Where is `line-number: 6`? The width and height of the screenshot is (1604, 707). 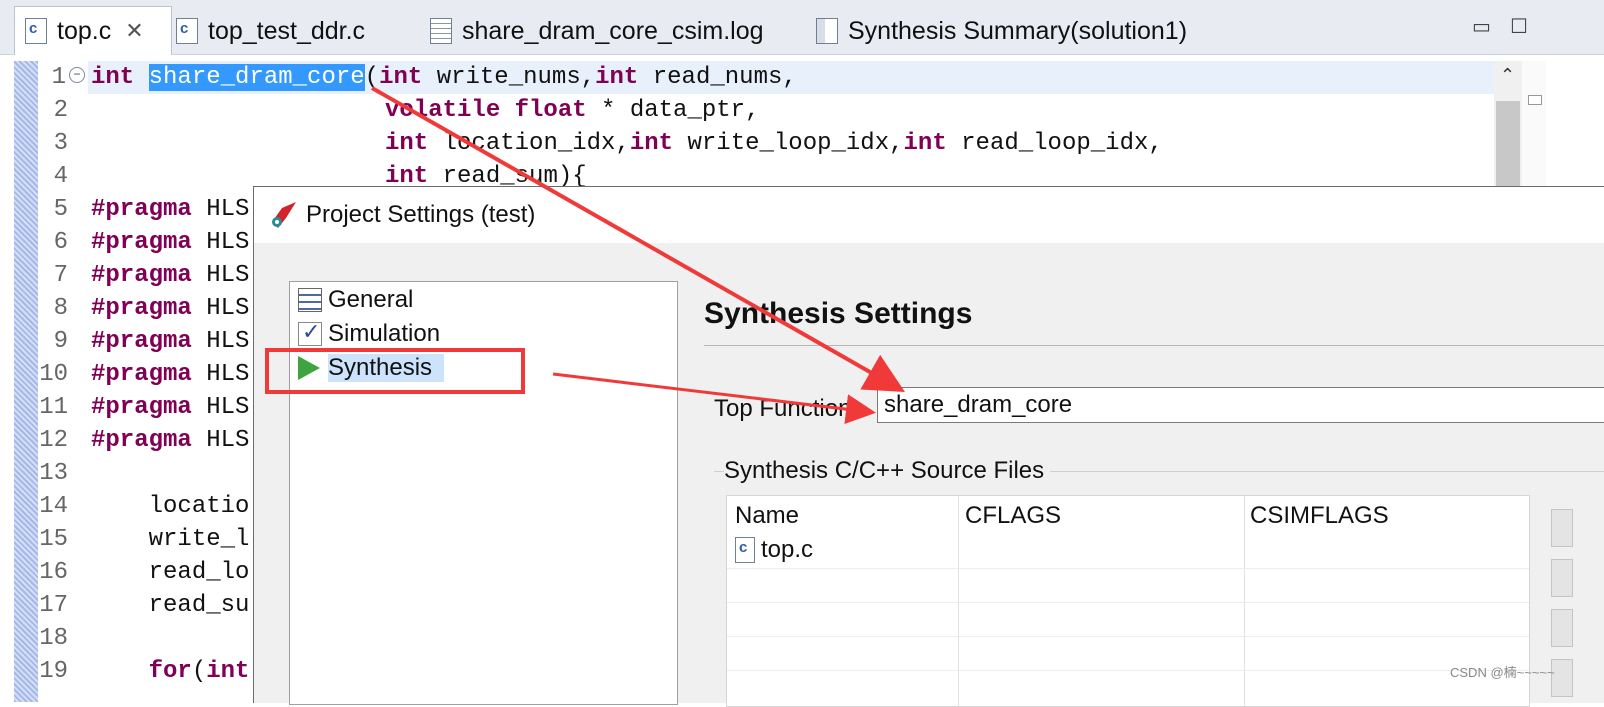
line-number: 6 is located at coordinates (60, 242).